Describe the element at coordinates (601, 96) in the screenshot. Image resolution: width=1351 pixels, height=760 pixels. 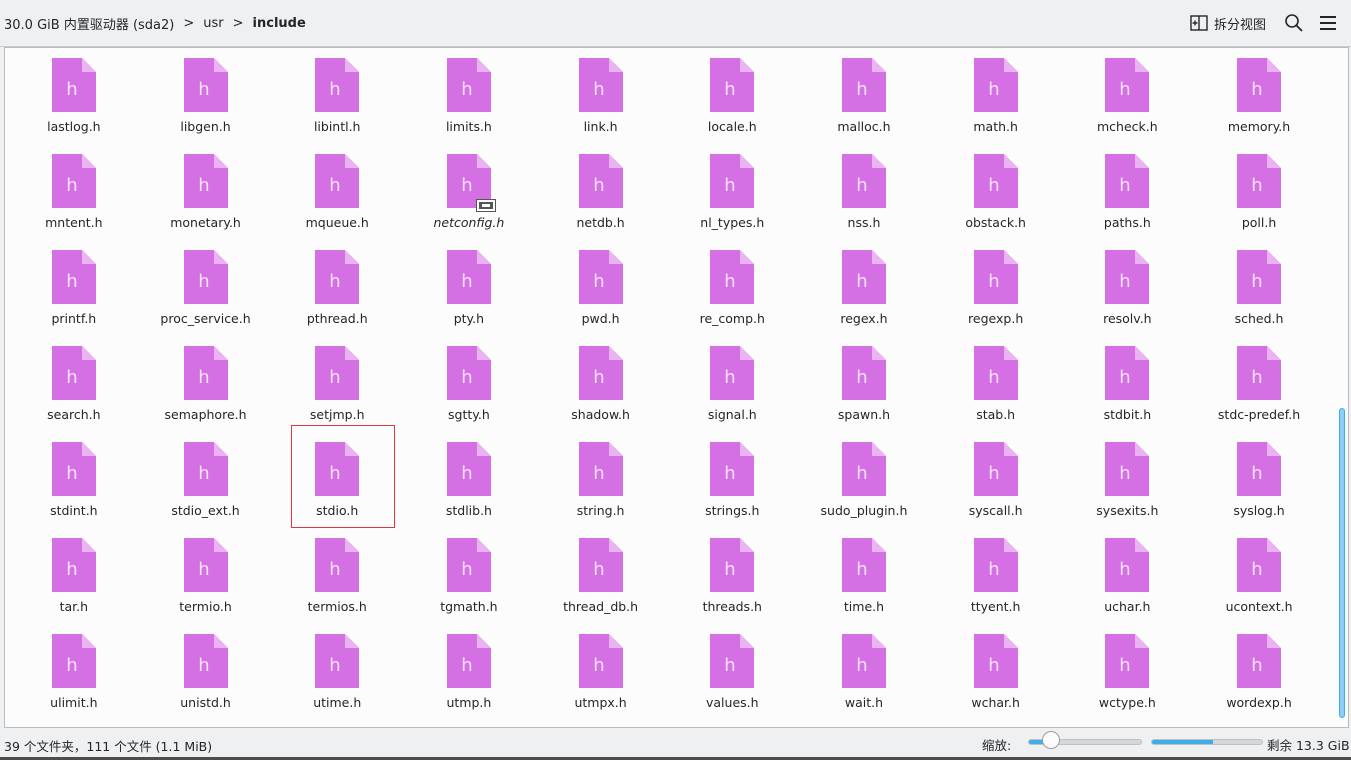
I see `file-item: h link.h` at that location.